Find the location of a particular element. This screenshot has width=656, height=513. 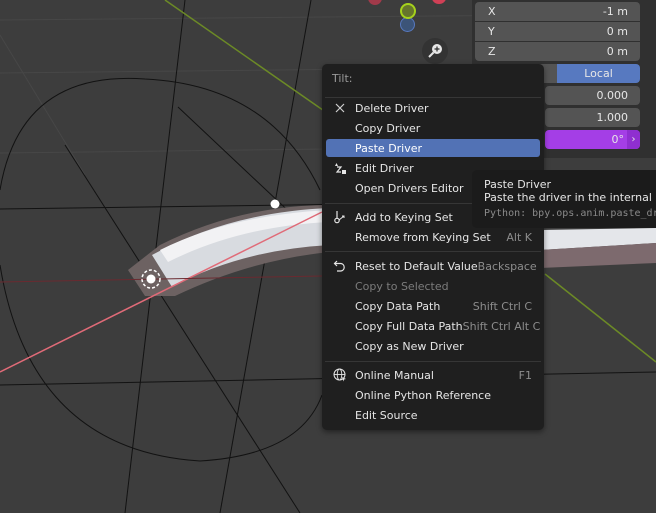

menu-title: Tilt: is located at coordinates (342, 78).